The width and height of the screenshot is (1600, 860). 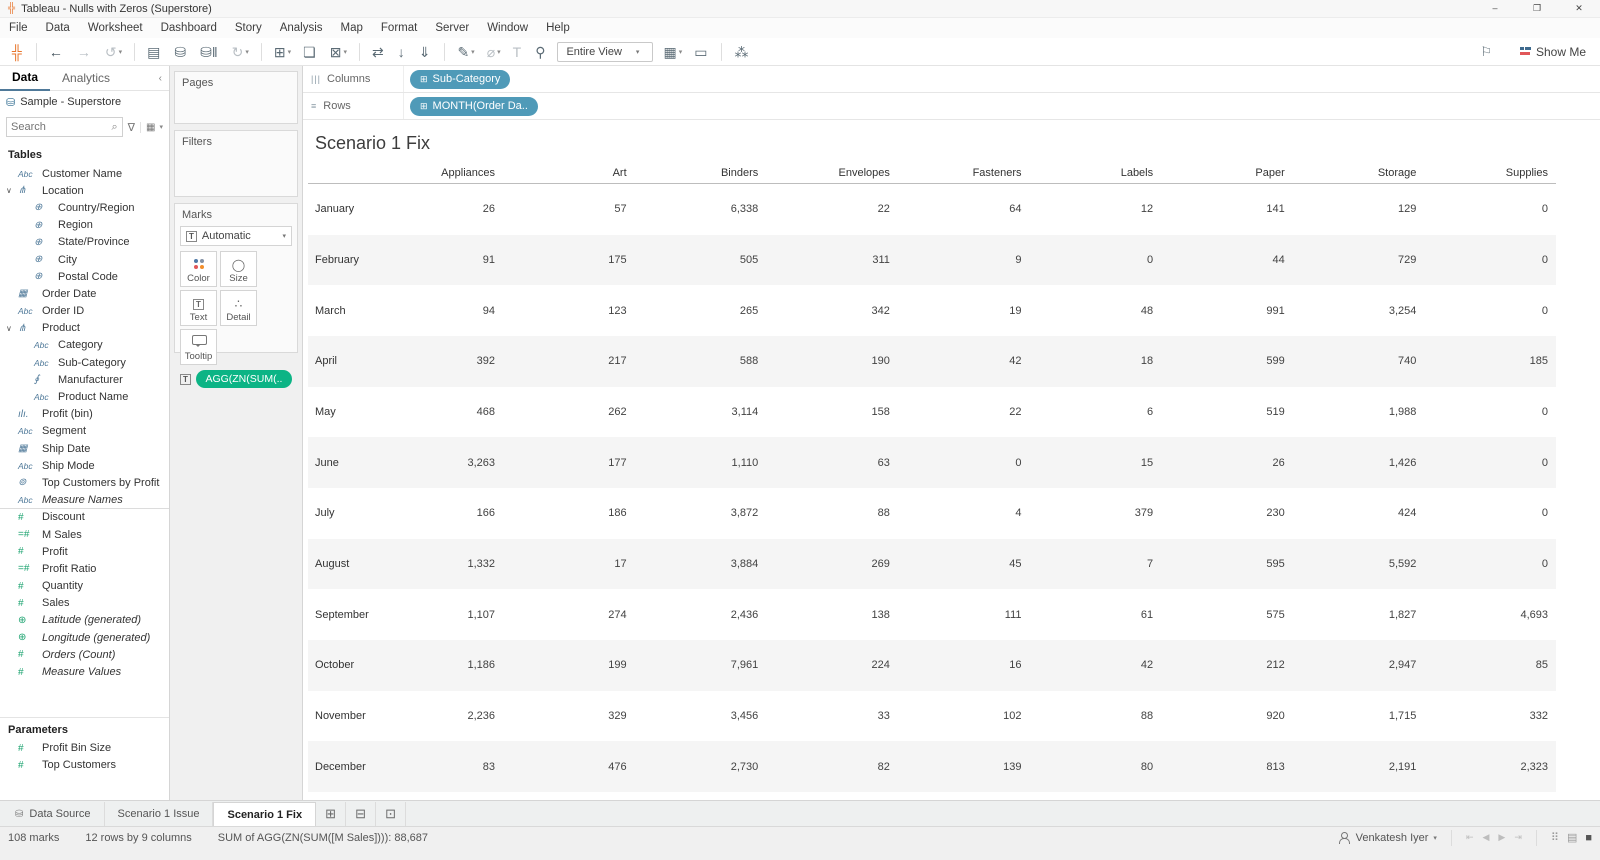 What do you see at coordinates (18, 28) in the screenshot?
I see `menu-item: File` at bounding box center [18, 28].